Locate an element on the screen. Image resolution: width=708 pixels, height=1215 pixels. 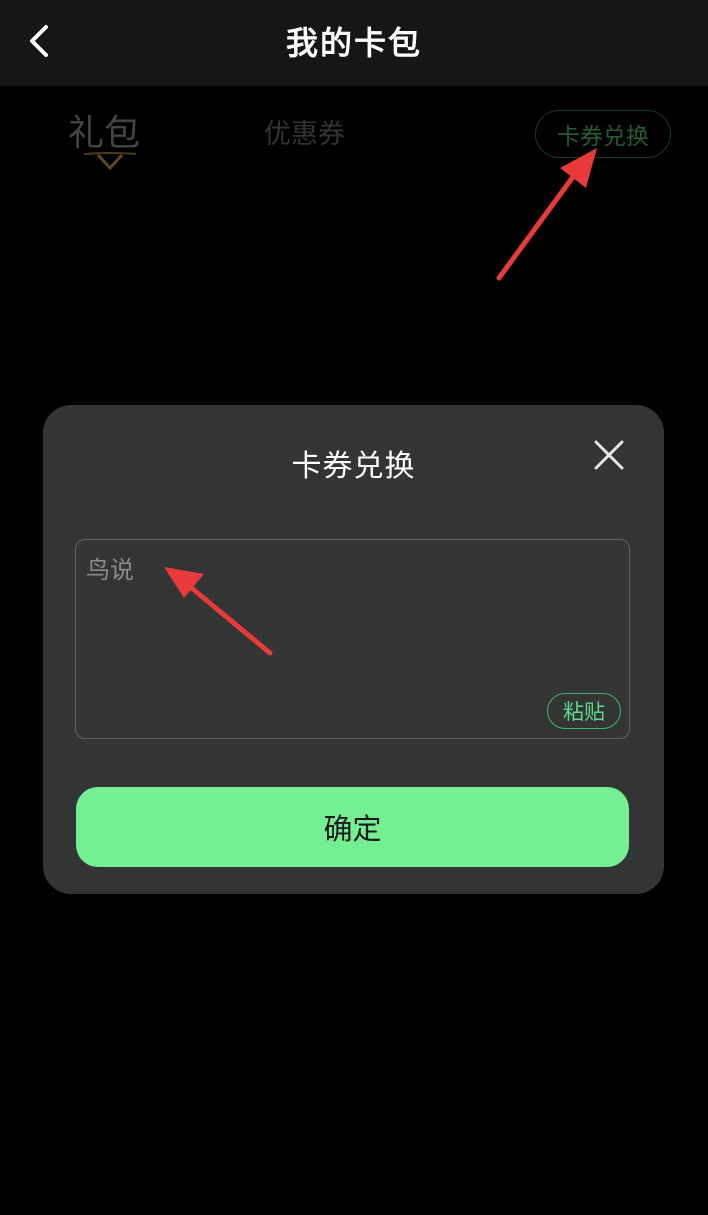
redeem-code-input is located at coordinates (316, 570).